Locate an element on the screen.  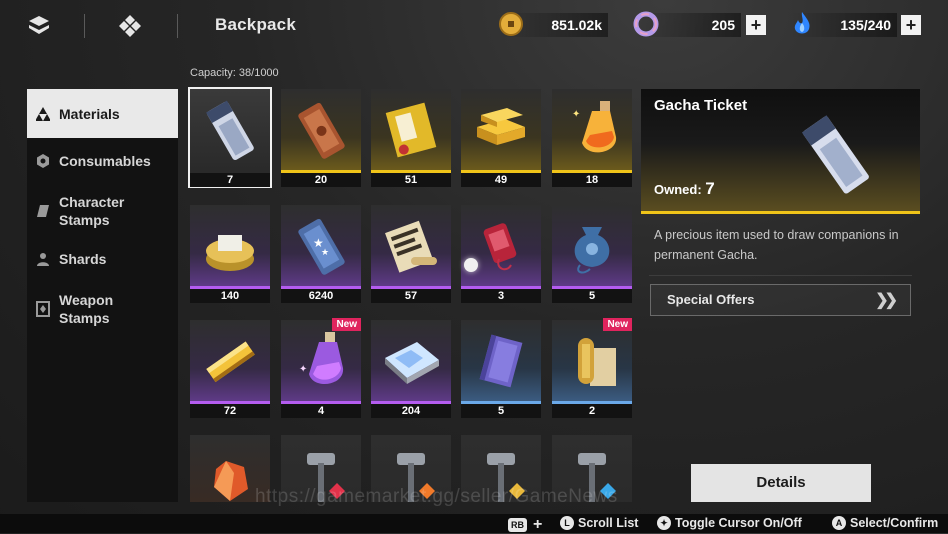
envelope-icon is located at coordinates (411, 130).